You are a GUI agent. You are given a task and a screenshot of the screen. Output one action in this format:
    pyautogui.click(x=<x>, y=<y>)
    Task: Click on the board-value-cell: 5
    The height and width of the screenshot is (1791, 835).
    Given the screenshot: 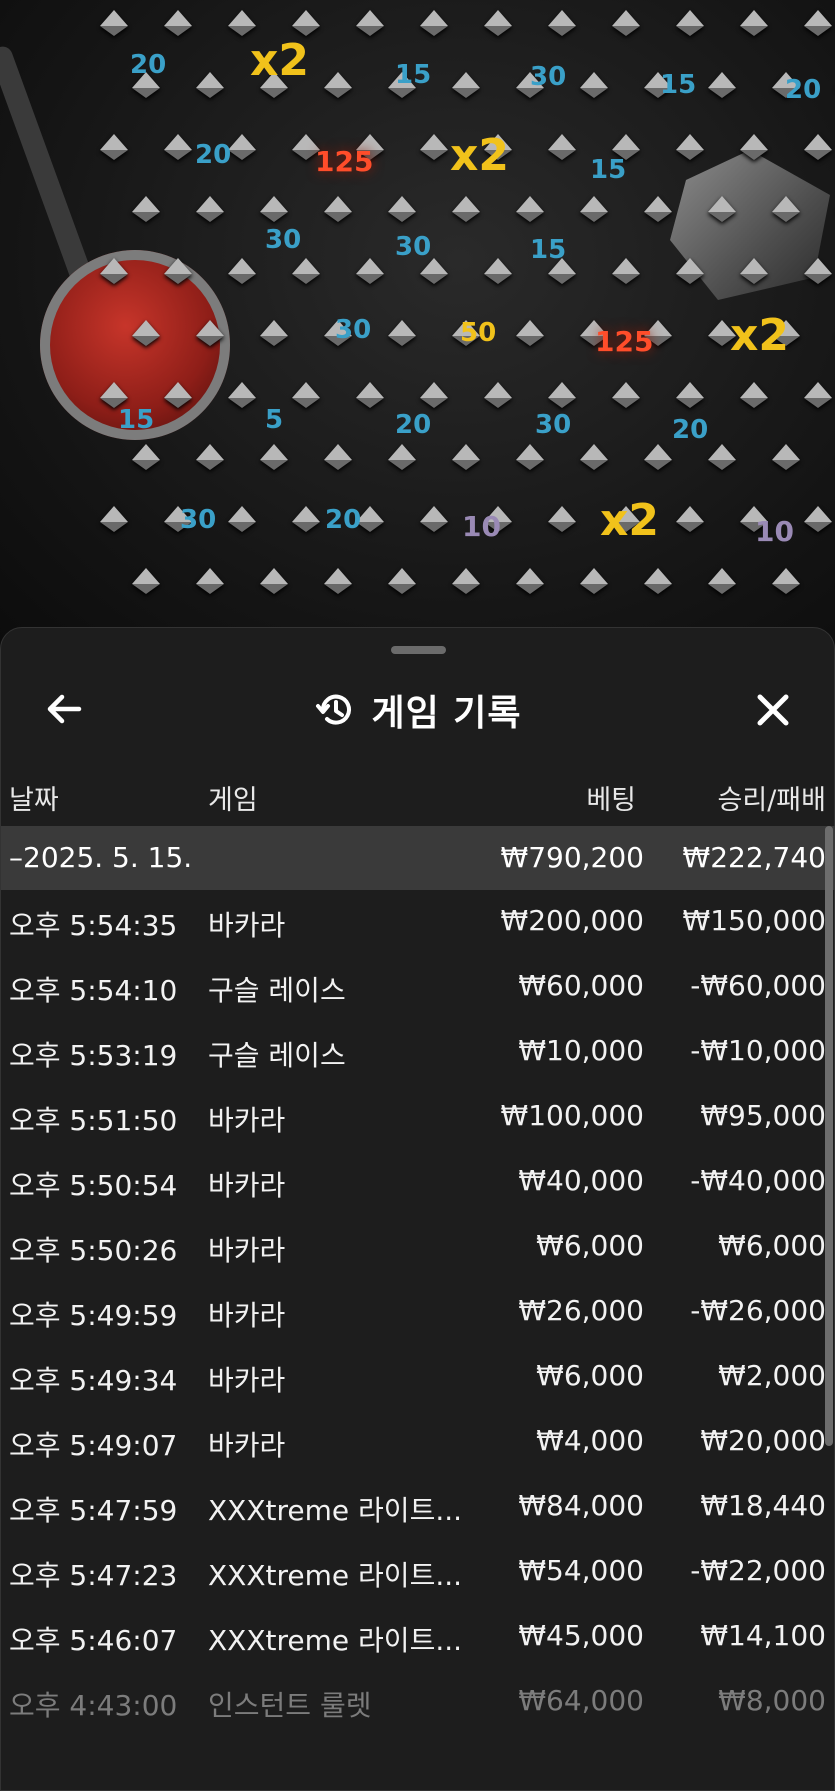 What is the action you would take?
    pyautogui.click(x=274, y=420)
    